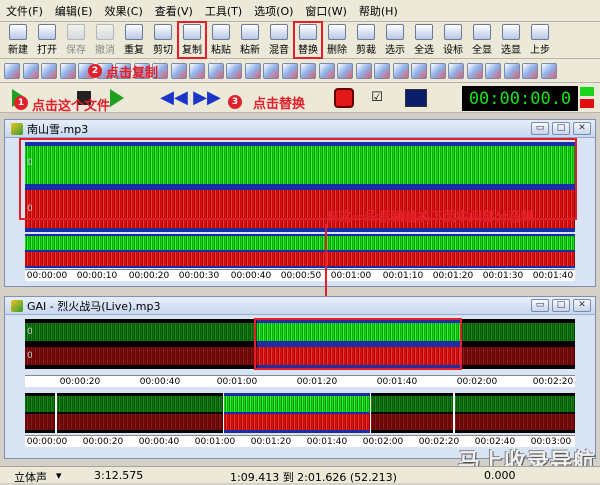 The width and height of the screenshot is (600, 485). I want to click on open-folder-icon, so click(47, 32).